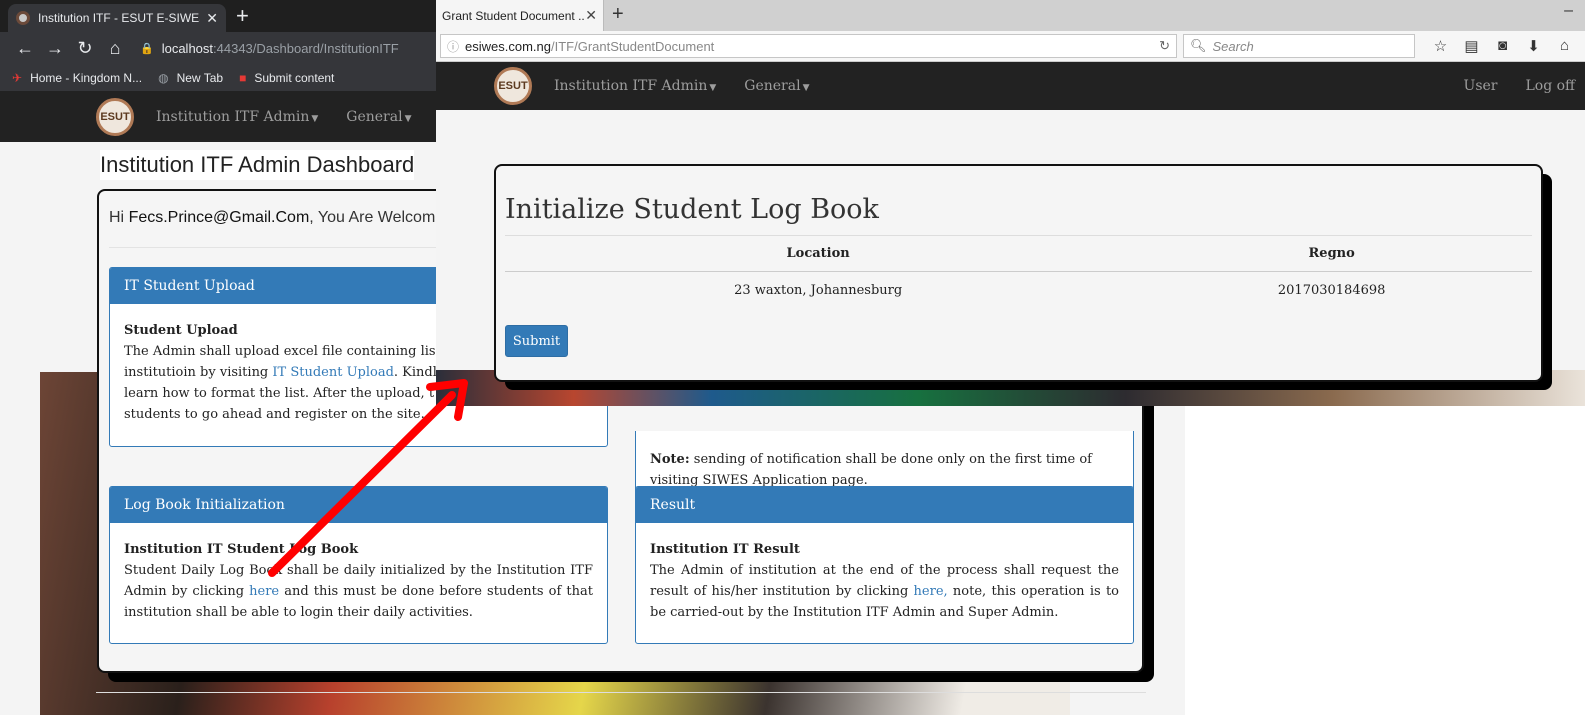 The height and width of the screenshot is (715, 1585). I want to click on favicon-icon, so click(23, 18).